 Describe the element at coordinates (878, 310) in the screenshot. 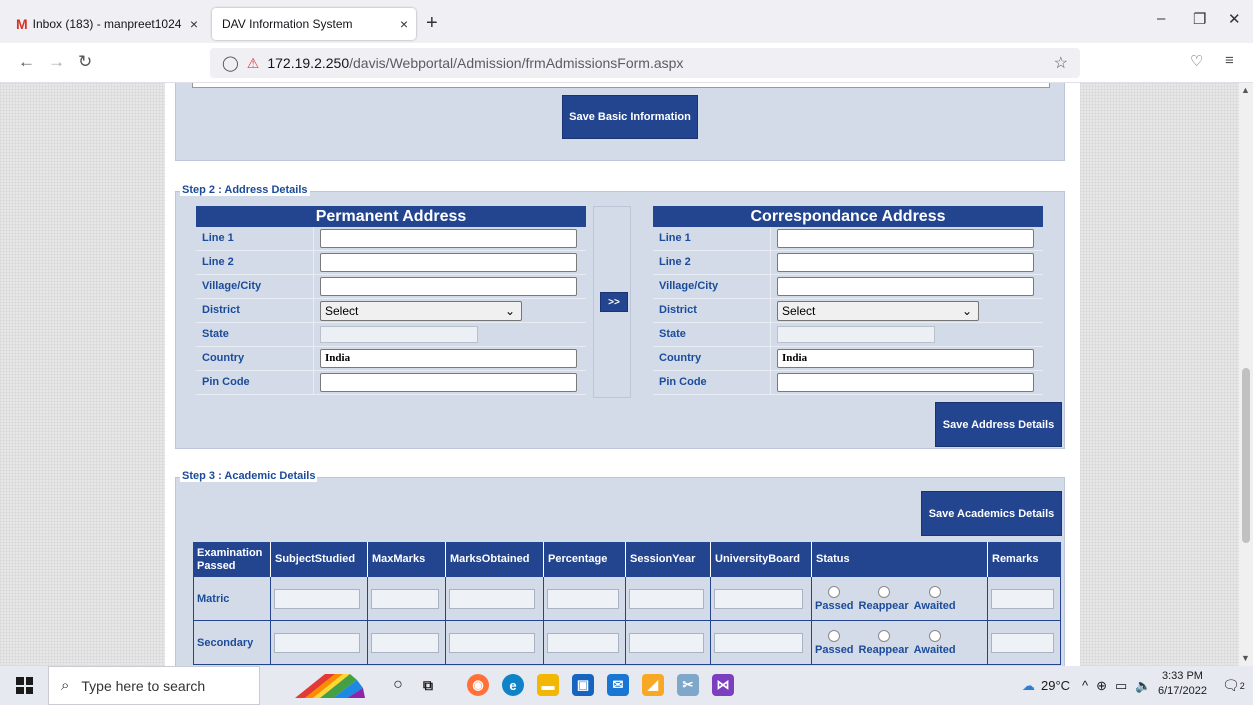

I see `correspondance-district-select: Select ⌄` at that location.